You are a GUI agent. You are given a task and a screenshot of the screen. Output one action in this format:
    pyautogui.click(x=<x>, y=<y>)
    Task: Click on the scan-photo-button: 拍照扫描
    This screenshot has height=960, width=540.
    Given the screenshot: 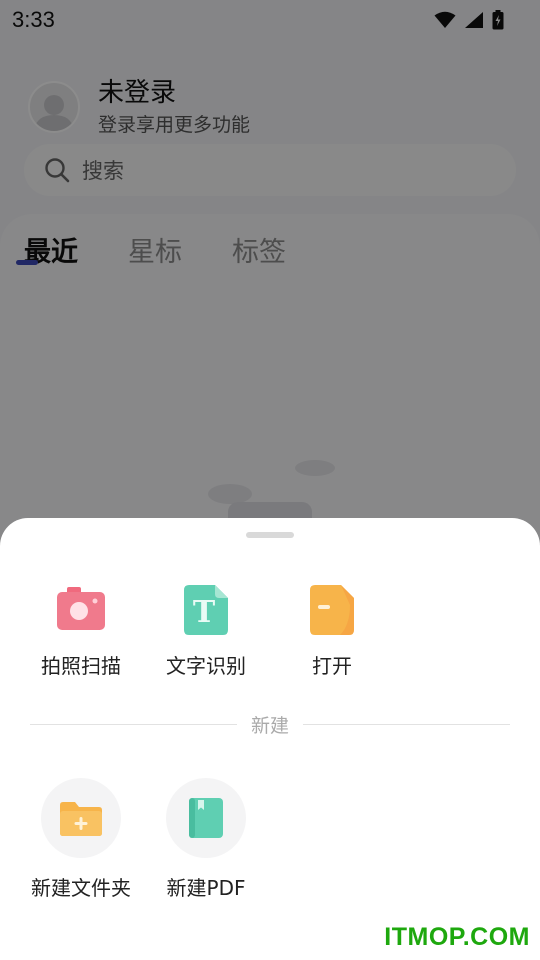 What is the action you would take?
    pyautogui.click(x=81, y=630)
    